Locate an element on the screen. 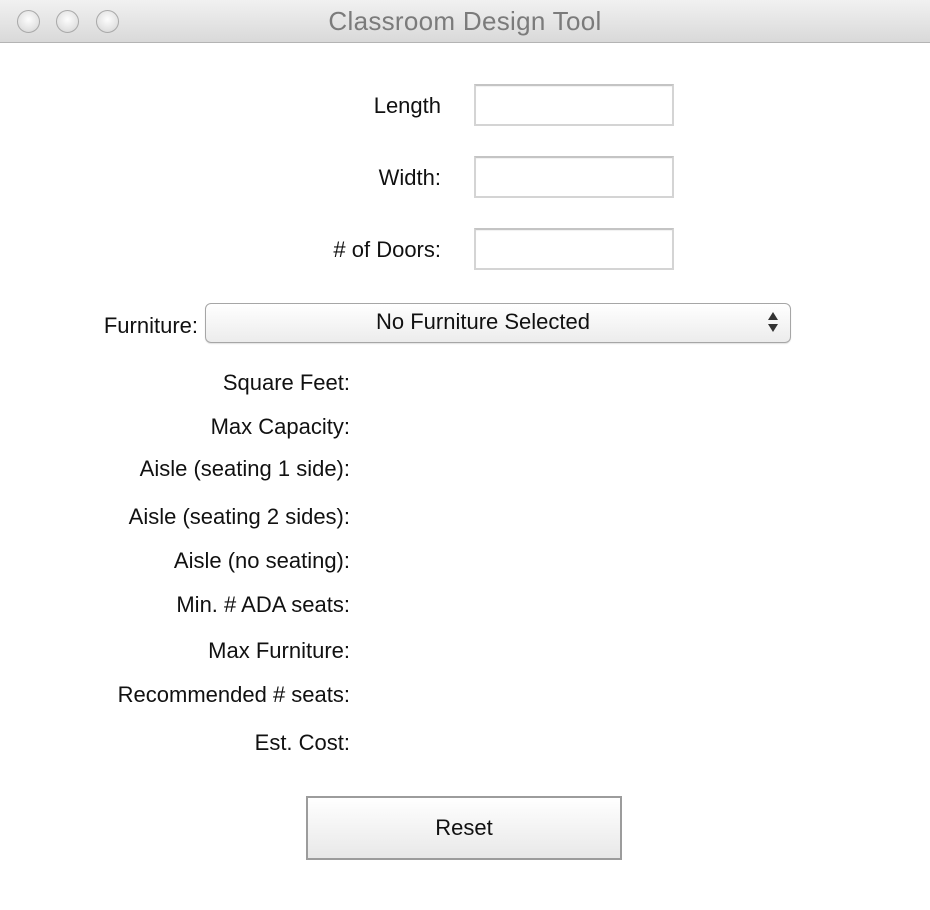 The height and width of the screenshot is (910, 930). aisle-no-seating-label: Aisle (no seating): is located at coordinates (261, 560).